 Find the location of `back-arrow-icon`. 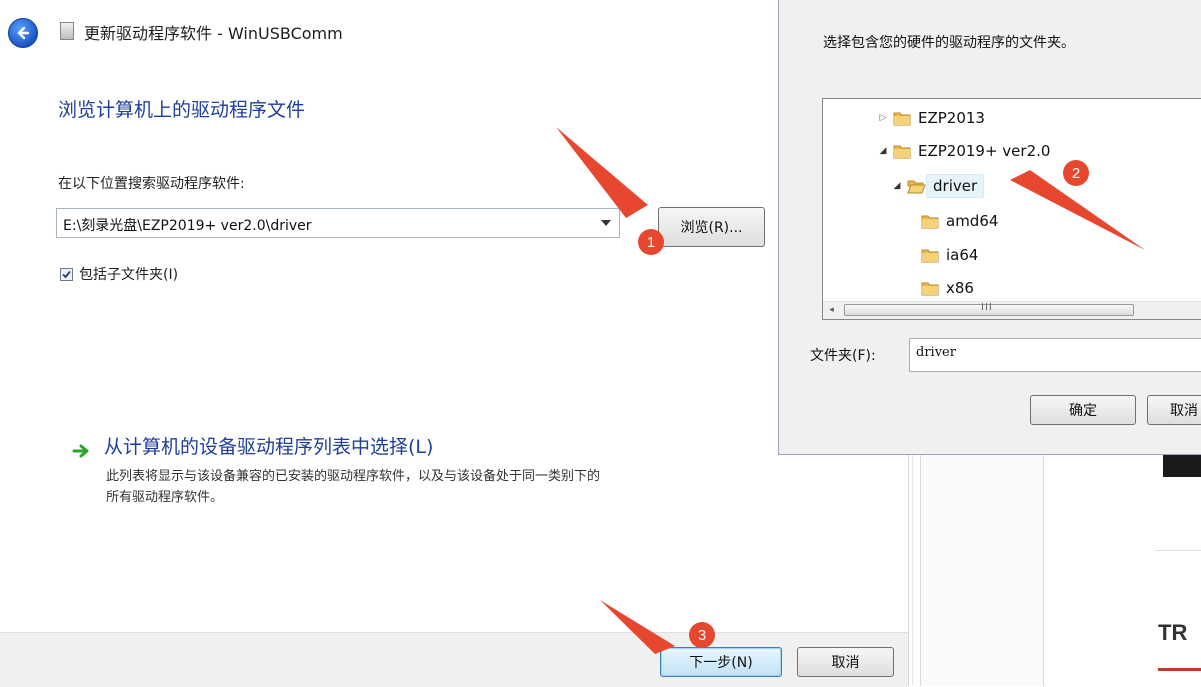

back-arrow-icon is located at coordinates (23, 33).